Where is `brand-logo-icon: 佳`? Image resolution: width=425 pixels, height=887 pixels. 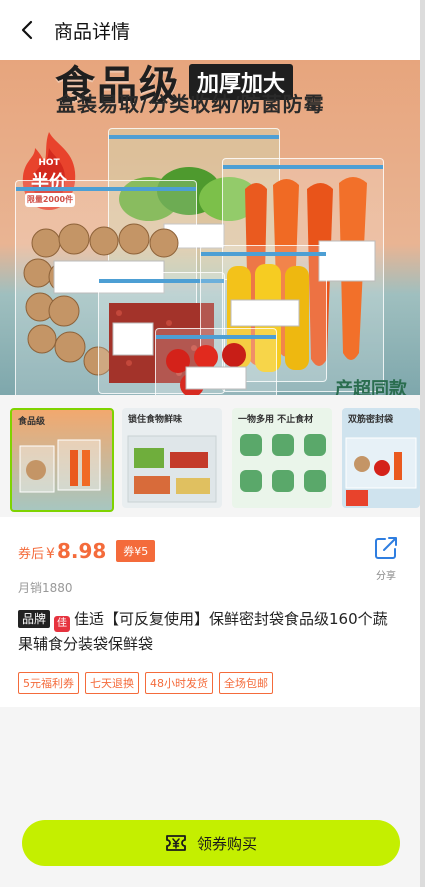 brand-logo-icon: 佳 is located at coordinates (62, 624).